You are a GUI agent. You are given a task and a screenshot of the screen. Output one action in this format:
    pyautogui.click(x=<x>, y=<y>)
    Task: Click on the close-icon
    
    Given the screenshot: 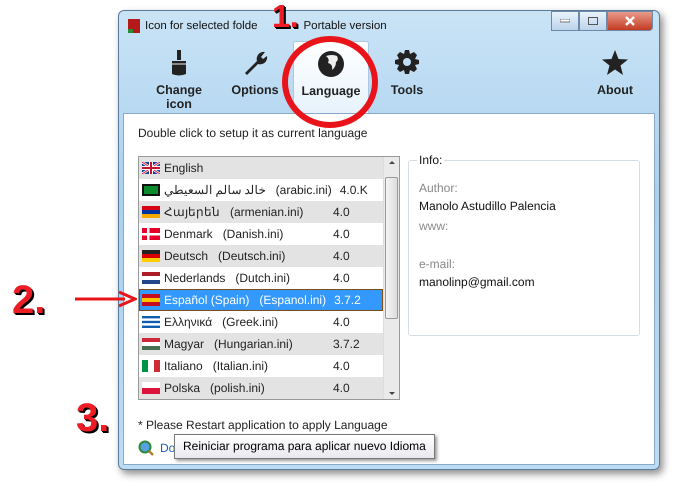 What is the action you would take?
    pyautogui.click(x=630, y=21)
    